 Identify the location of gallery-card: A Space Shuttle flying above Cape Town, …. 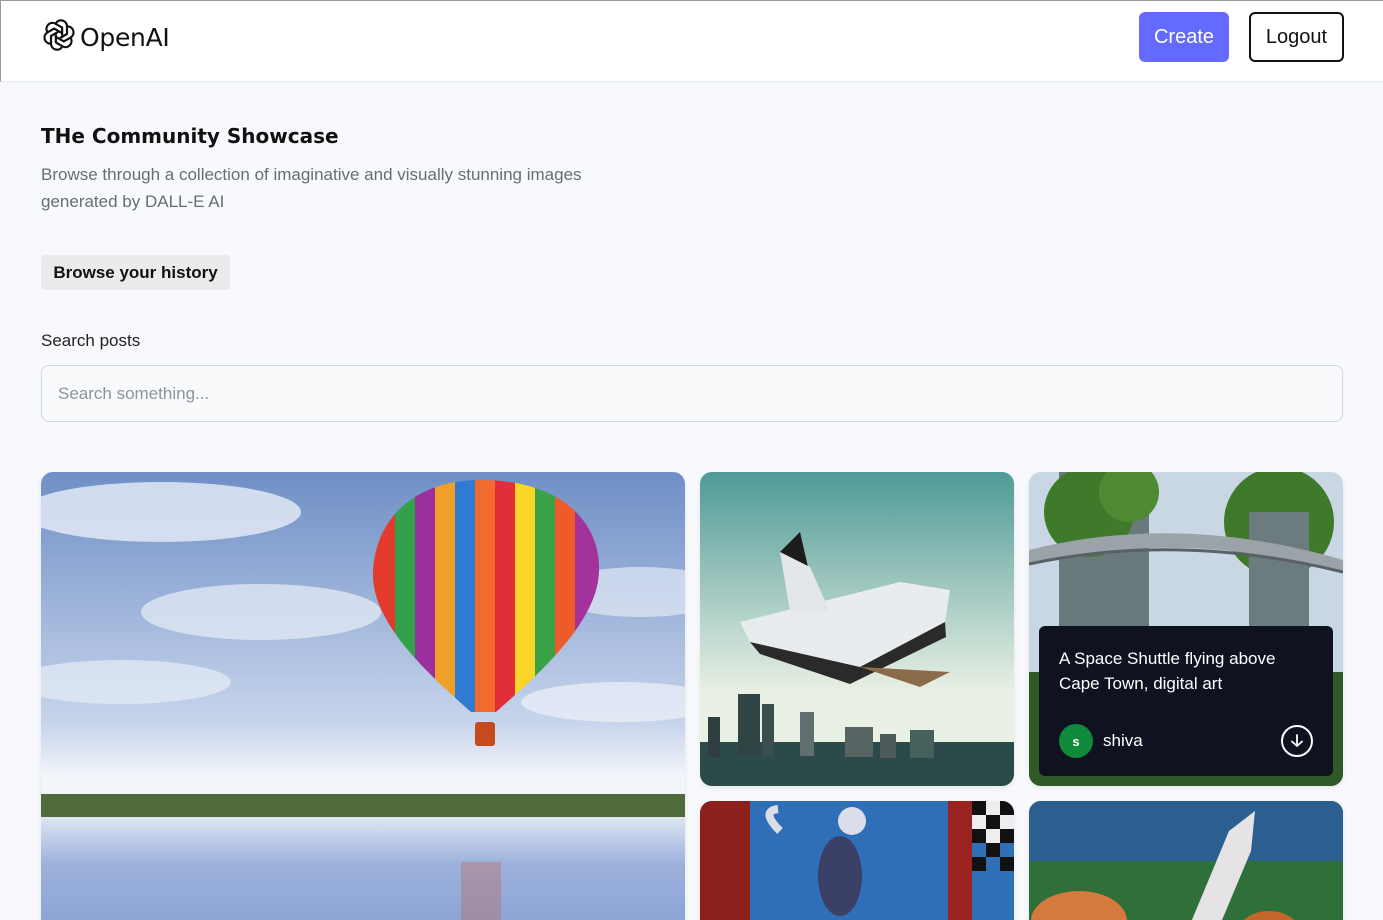
(1186, 629).